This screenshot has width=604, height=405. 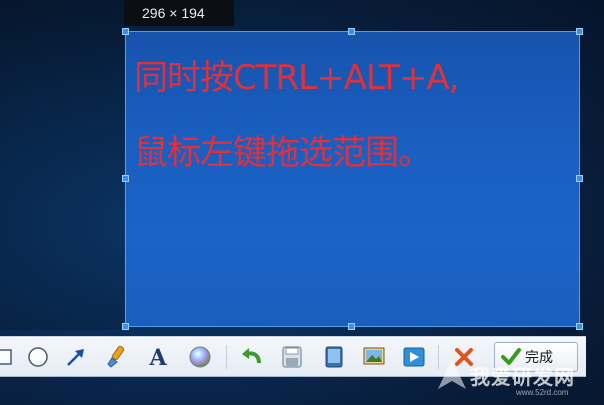 I want to click on rectangle-tool, so click(x=9, y=357).